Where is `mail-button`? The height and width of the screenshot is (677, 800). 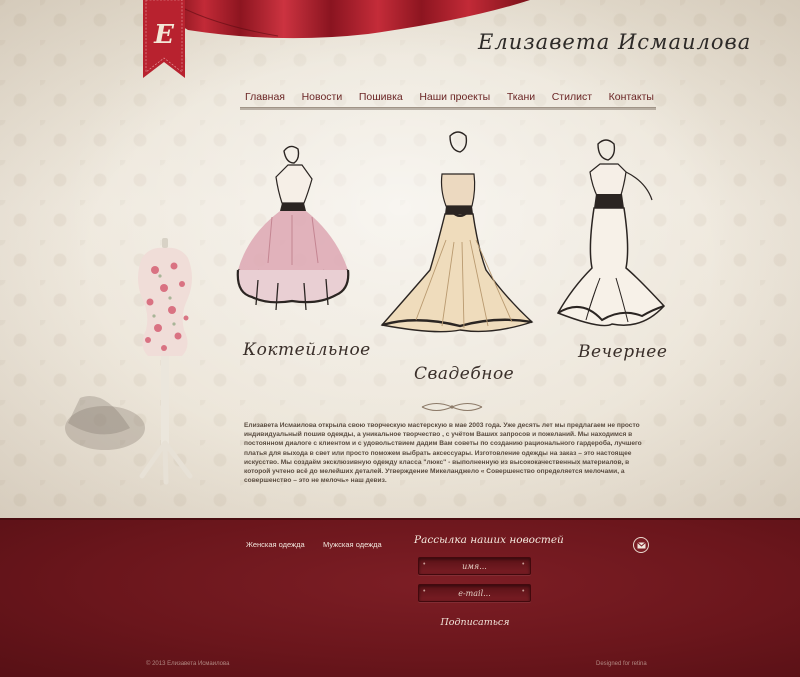 mail-button is located at coordinates (641, 545).